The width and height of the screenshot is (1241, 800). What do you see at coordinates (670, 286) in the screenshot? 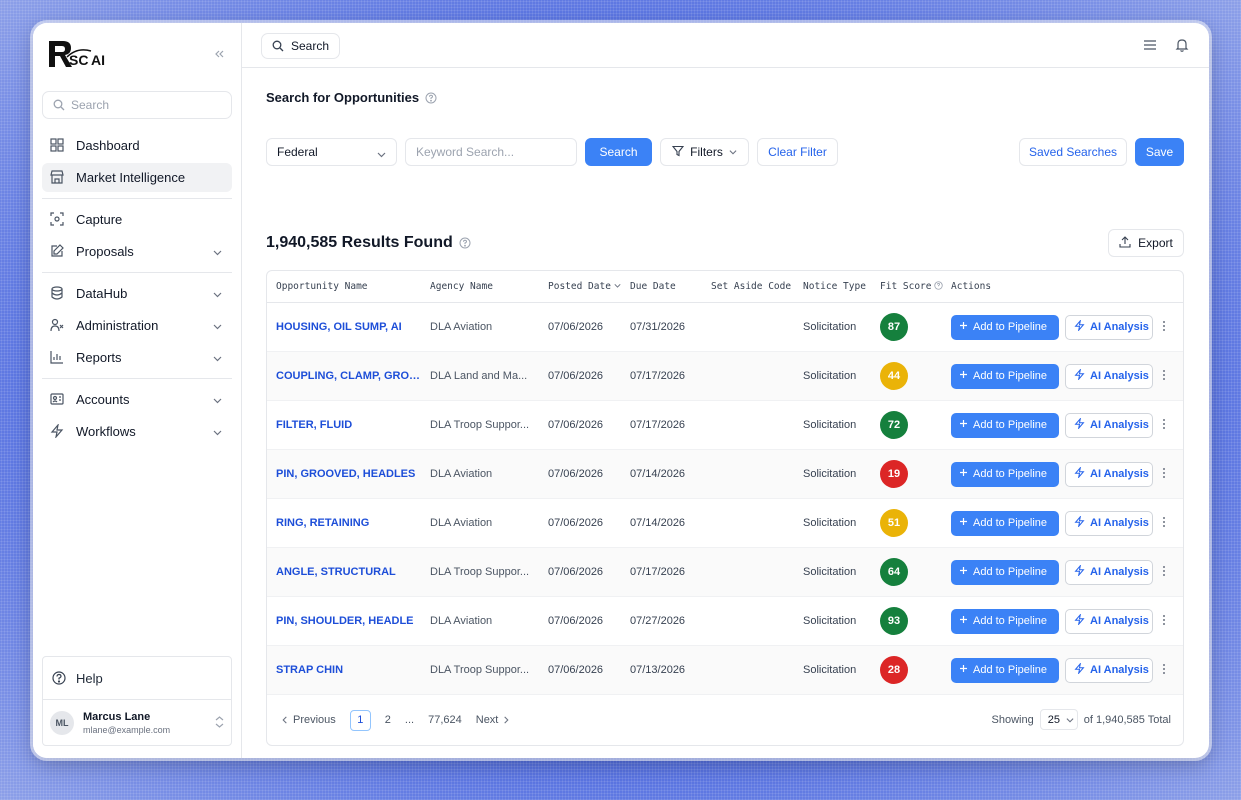
I see `col-due-date: Due Date` at bounding box center [670, 286].